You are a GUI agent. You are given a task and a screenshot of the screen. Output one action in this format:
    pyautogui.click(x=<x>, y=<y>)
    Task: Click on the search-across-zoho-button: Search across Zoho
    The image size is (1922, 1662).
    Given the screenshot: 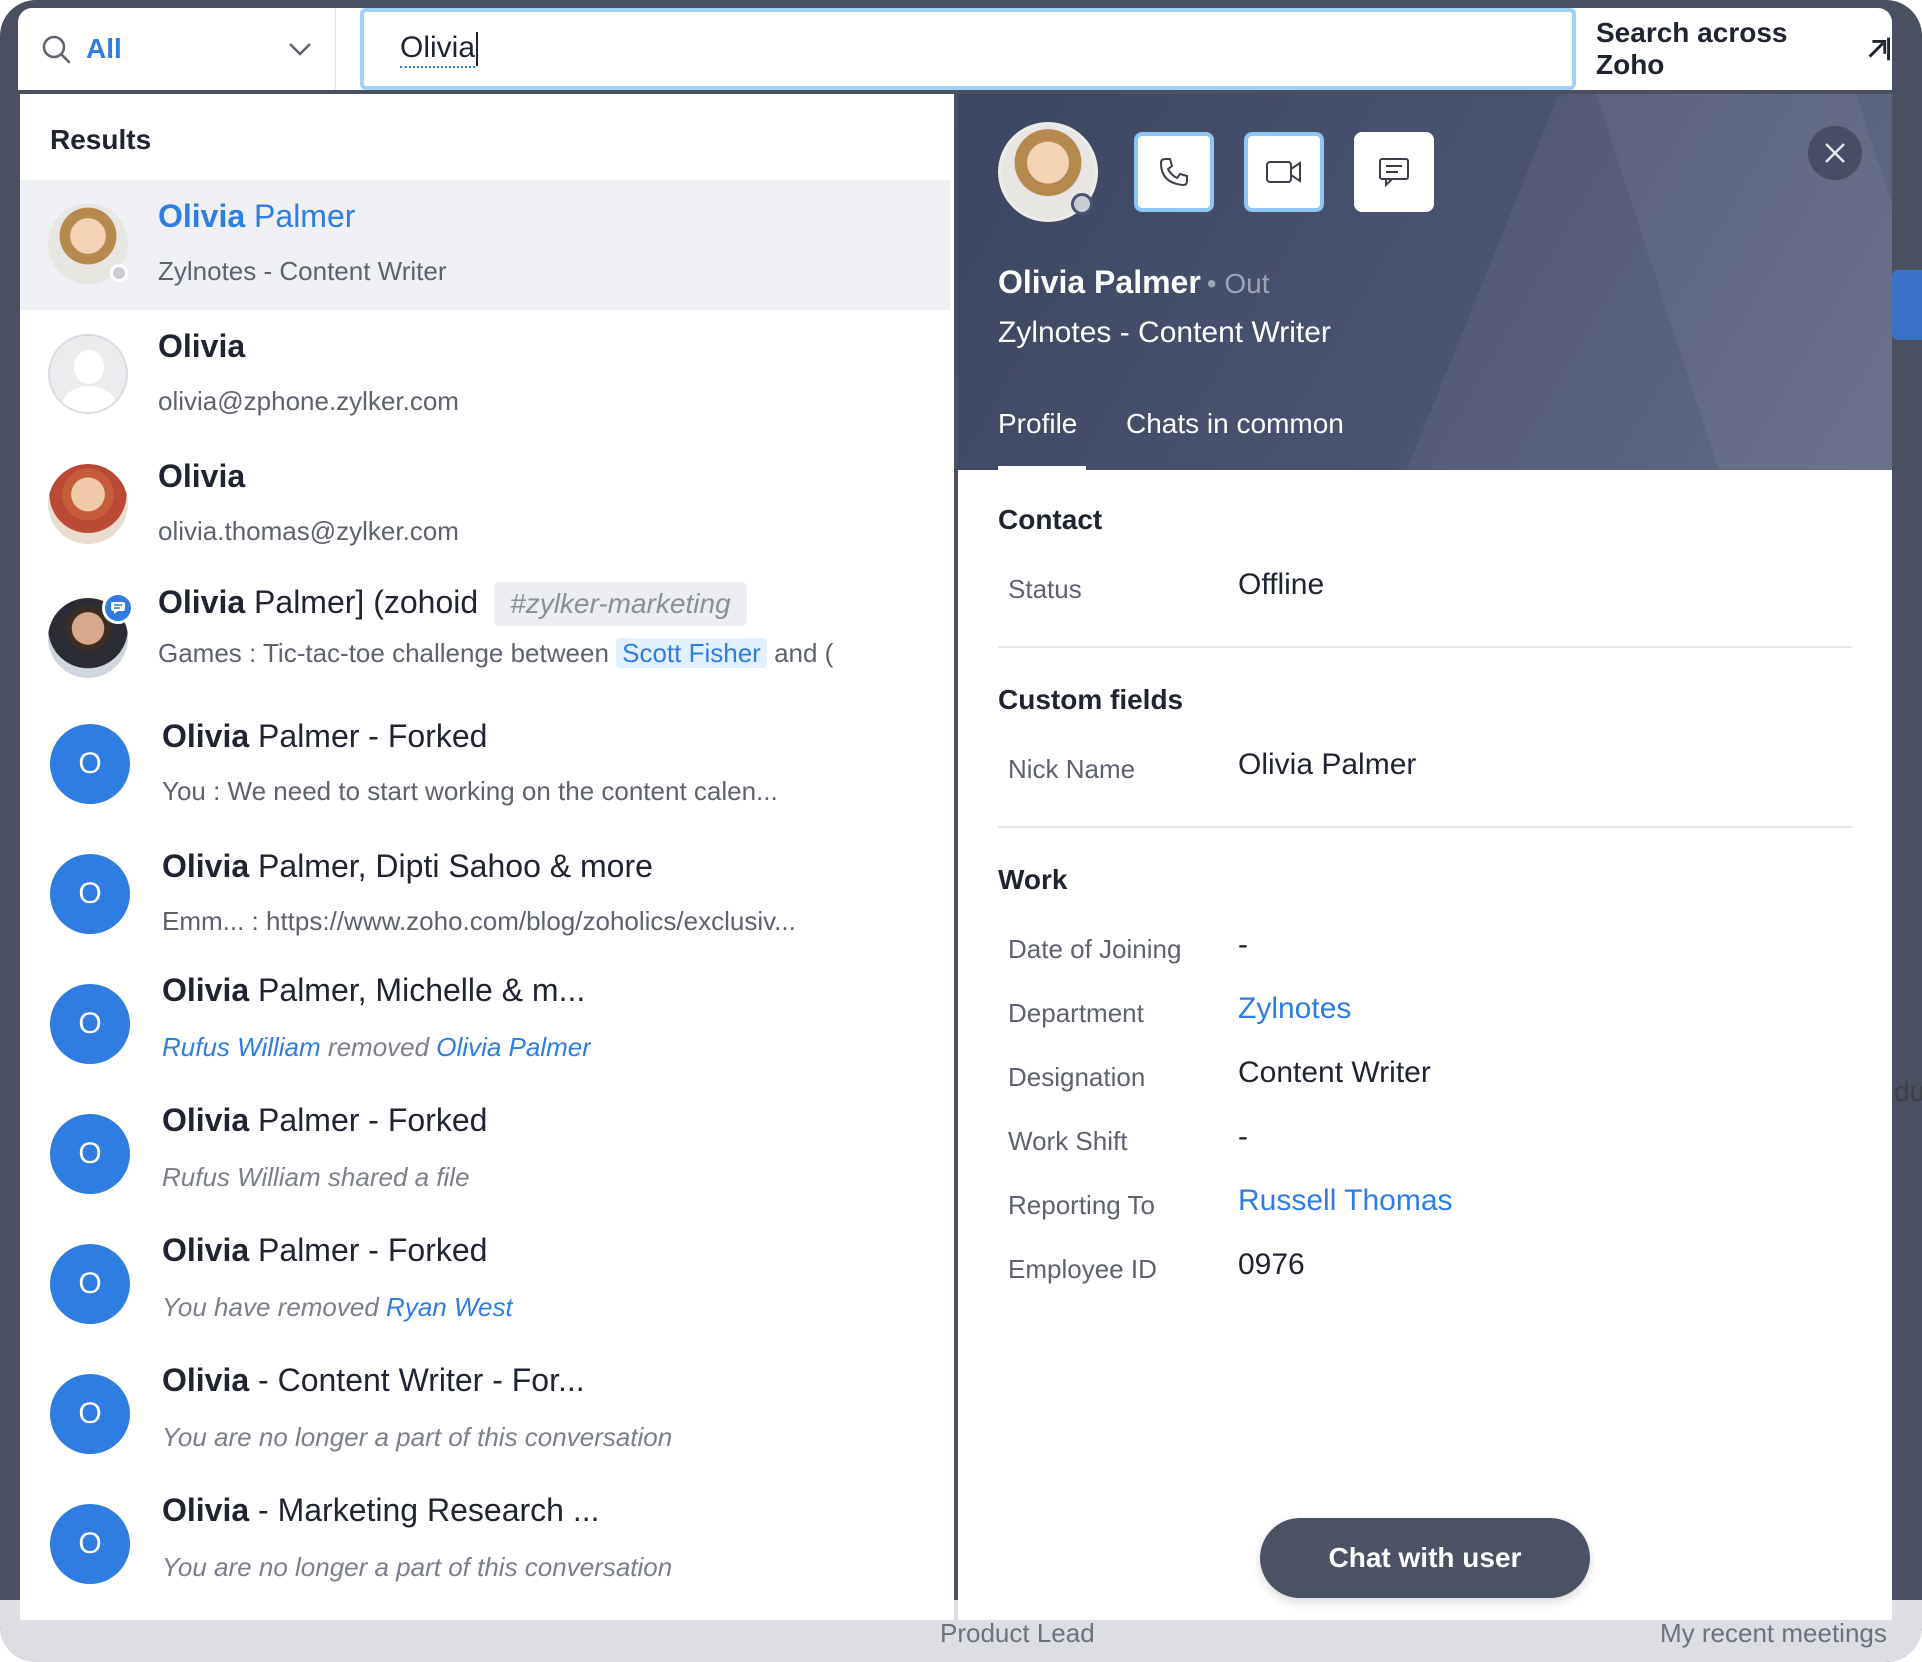 What is the action you would take?
    pyautogui.click(x=1734, y=49)
    